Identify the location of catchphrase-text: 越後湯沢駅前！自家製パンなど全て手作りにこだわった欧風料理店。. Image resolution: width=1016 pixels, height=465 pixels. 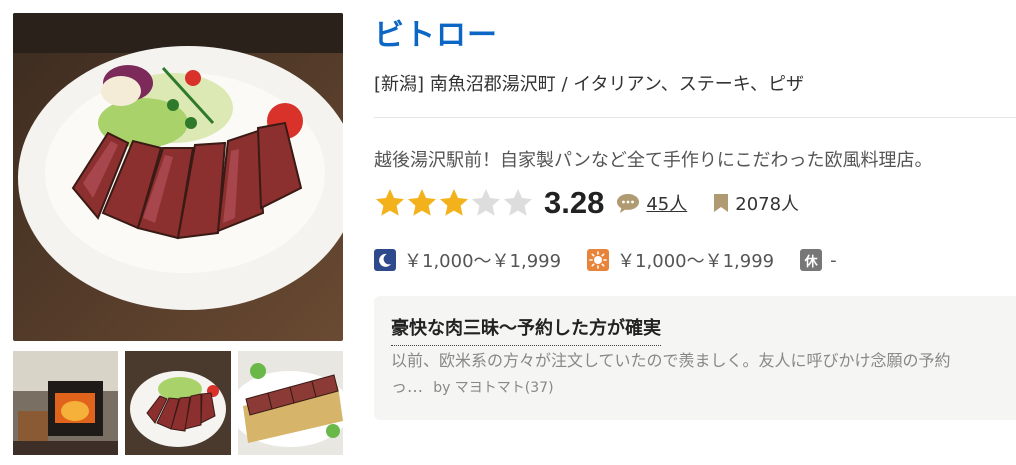
(653, 160).